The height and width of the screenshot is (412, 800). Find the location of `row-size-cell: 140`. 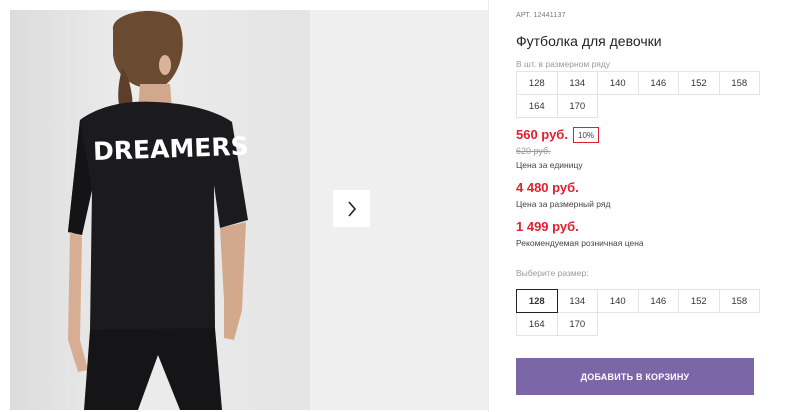

row-size-cell: 140 is located at coordinates (618, 83).